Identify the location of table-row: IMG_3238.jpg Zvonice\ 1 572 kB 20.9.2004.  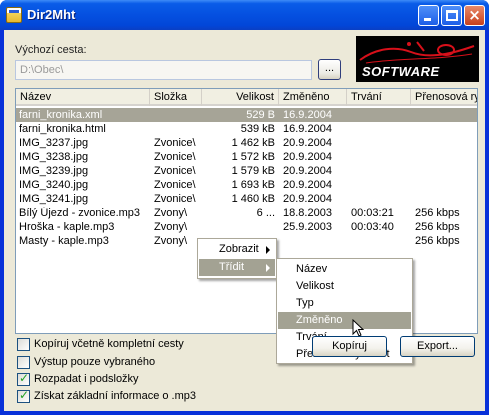
(246, 157).